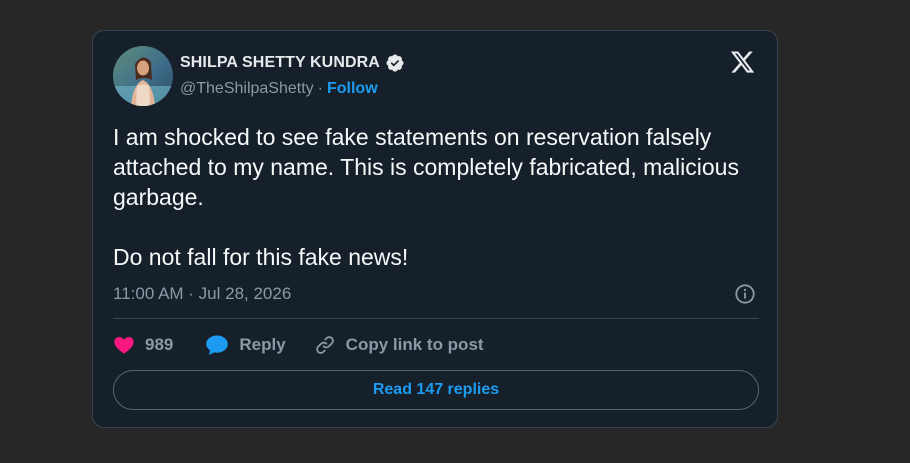 The image size is (910, 463). I want to click on heart-icon, so click(124, 345).